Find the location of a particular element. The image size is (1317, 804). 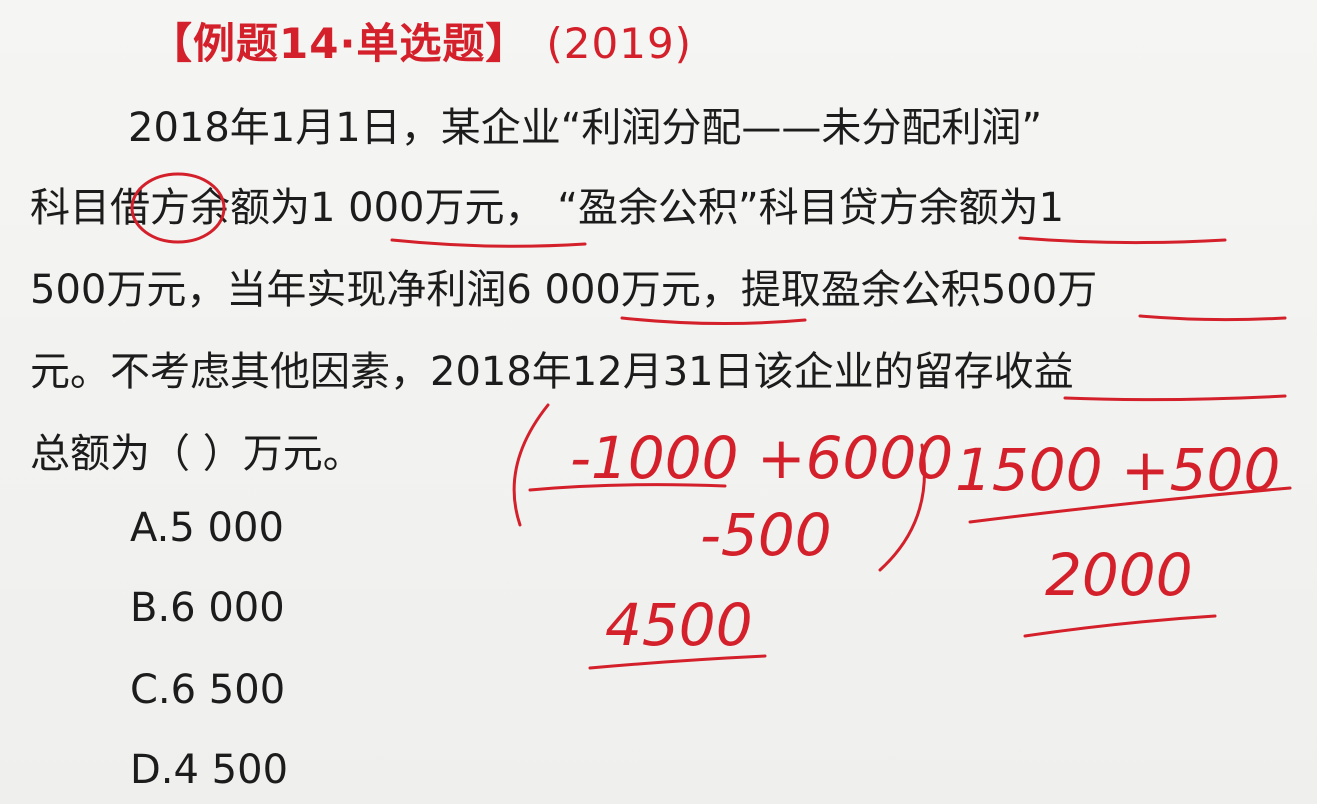

question-line-1: 2018年1月1日，某企业“利润分配——未分配利润” is located at coordinates (585, 128).